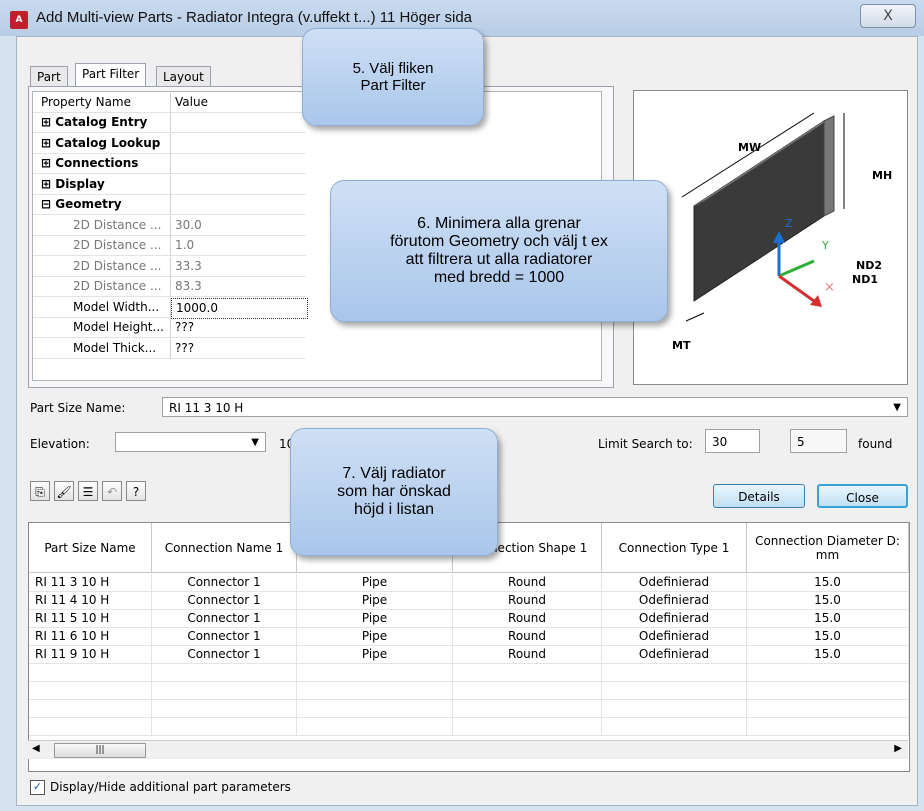  Describe the element at coordinates (169, 143) in the screenshot. I see `property-row: ⊞ Catalog Lookup` at that location.